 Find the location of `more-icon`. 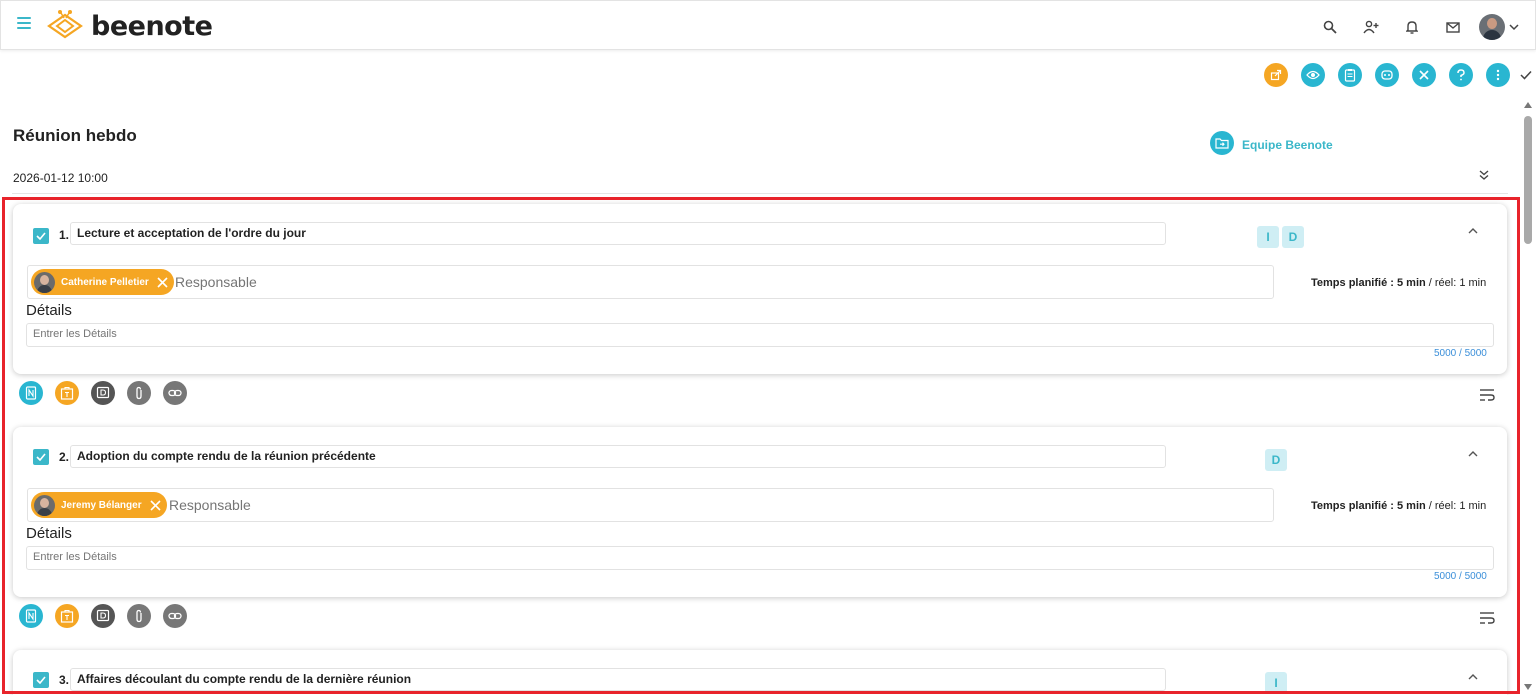

more-icon is located at coordinates (1498, 75).